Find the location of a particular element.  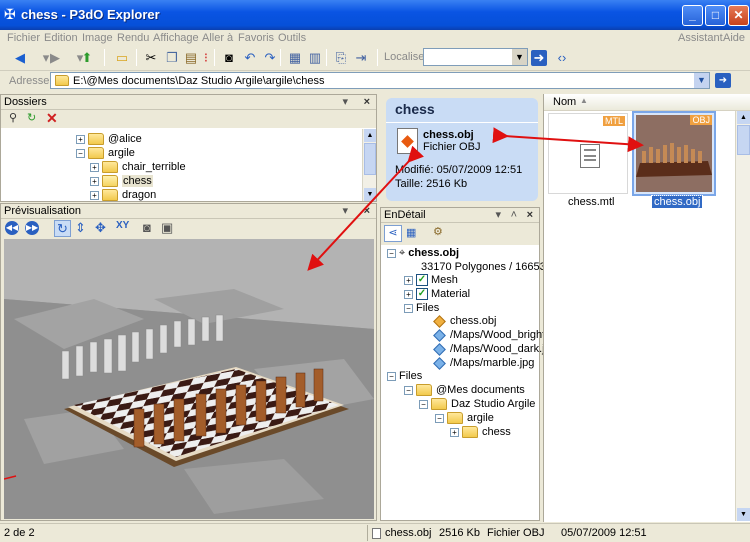

file-item: /Maps/Wood_dark.jpg is located at coordinates (494, 349).